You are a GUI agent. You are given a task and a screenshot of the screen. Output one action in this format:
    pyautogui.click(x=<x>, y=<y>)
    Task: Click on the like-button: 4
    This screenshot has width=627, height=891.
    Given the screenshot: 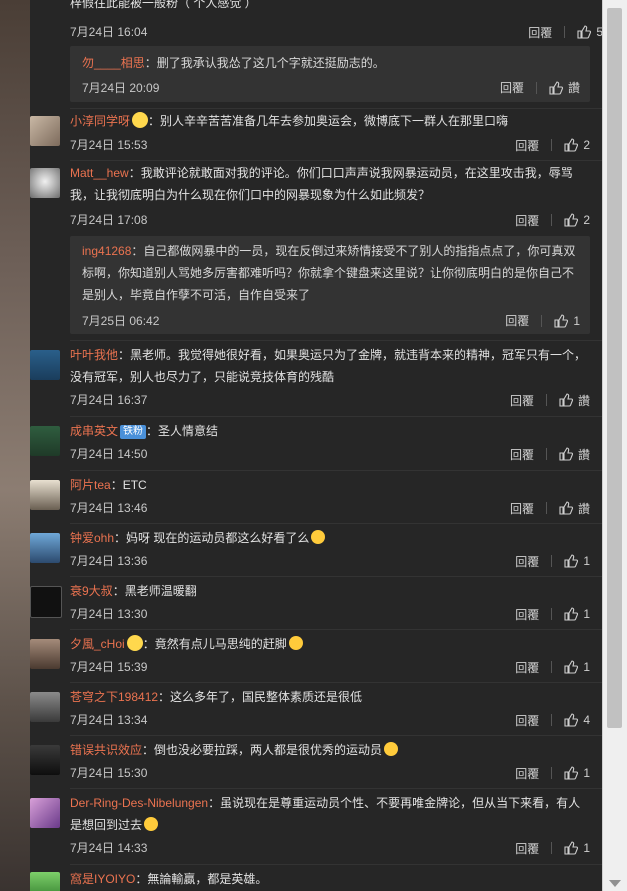 What is the action you would take?
    pyautogui.click(x=577, y=720)
    